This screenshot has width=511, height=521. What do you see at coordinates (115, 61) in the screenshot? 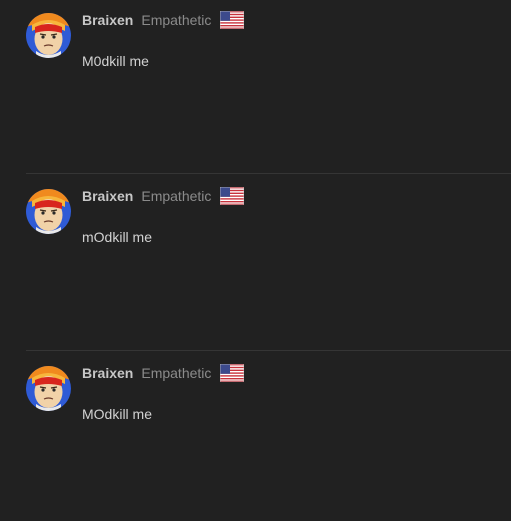
I see `post-body: M0dkill me` at bounding box center [115, 61].